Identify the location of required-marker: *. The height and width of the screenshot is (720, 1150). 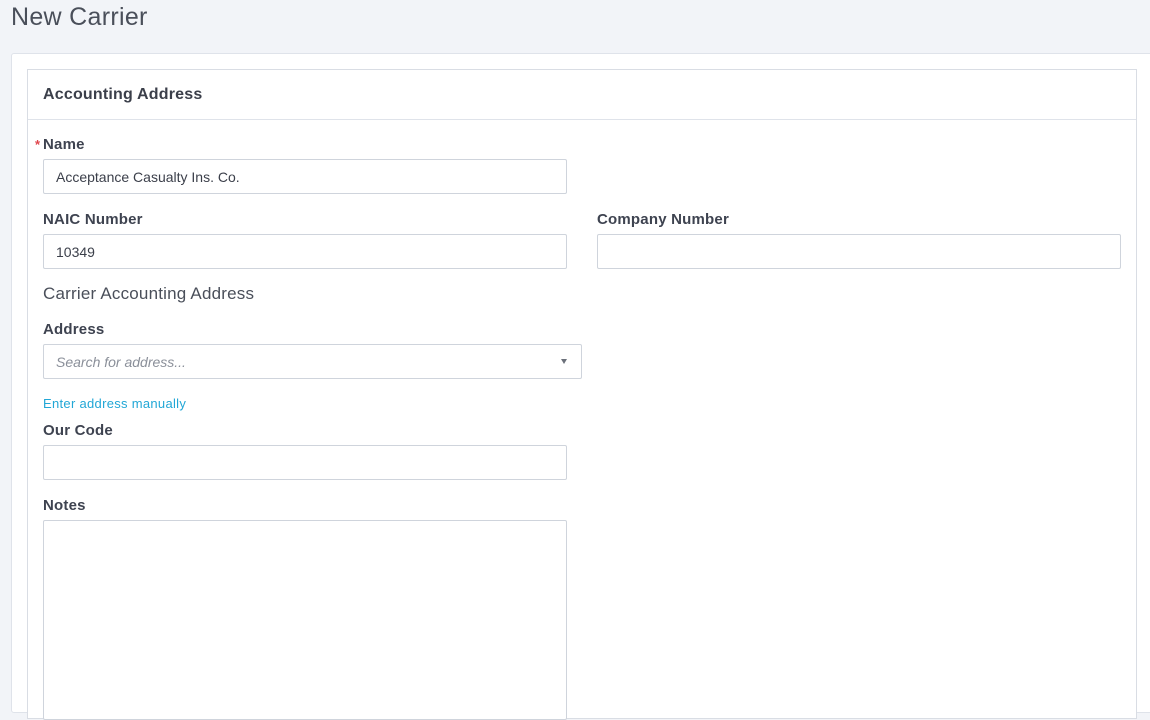
(38, 144).